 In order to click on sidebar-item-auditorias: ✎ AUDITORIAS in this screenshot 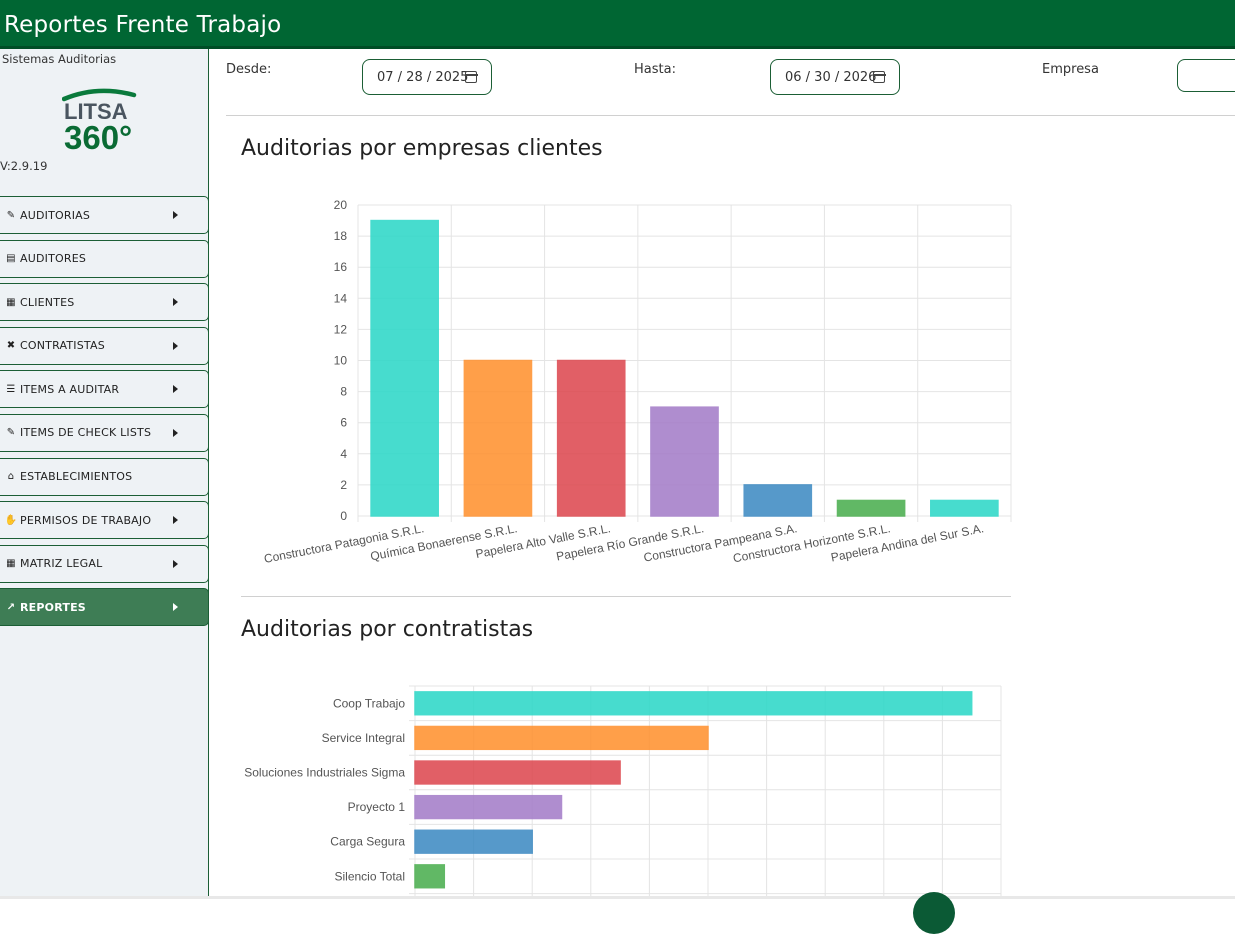, I will do `click(104, 215)`.